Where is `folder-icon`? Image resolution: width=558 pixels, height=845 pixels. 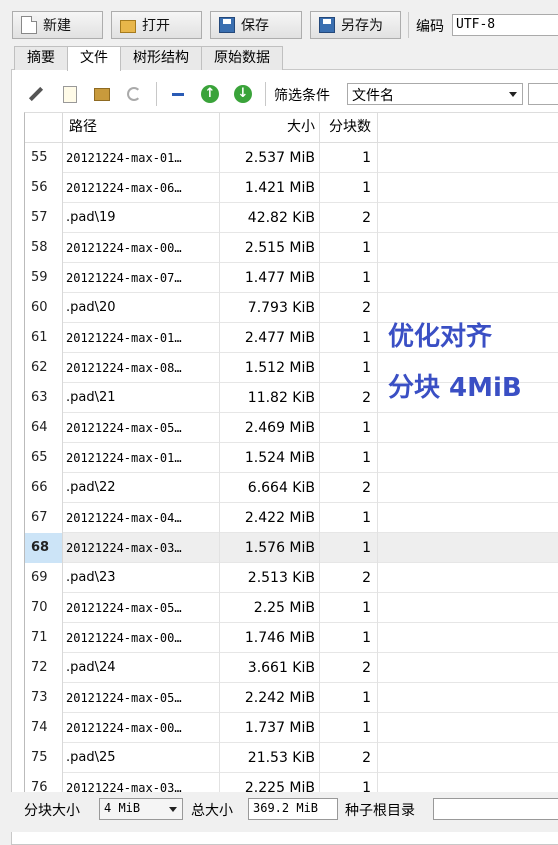 folder-icon is located at coordinates (102, 94).